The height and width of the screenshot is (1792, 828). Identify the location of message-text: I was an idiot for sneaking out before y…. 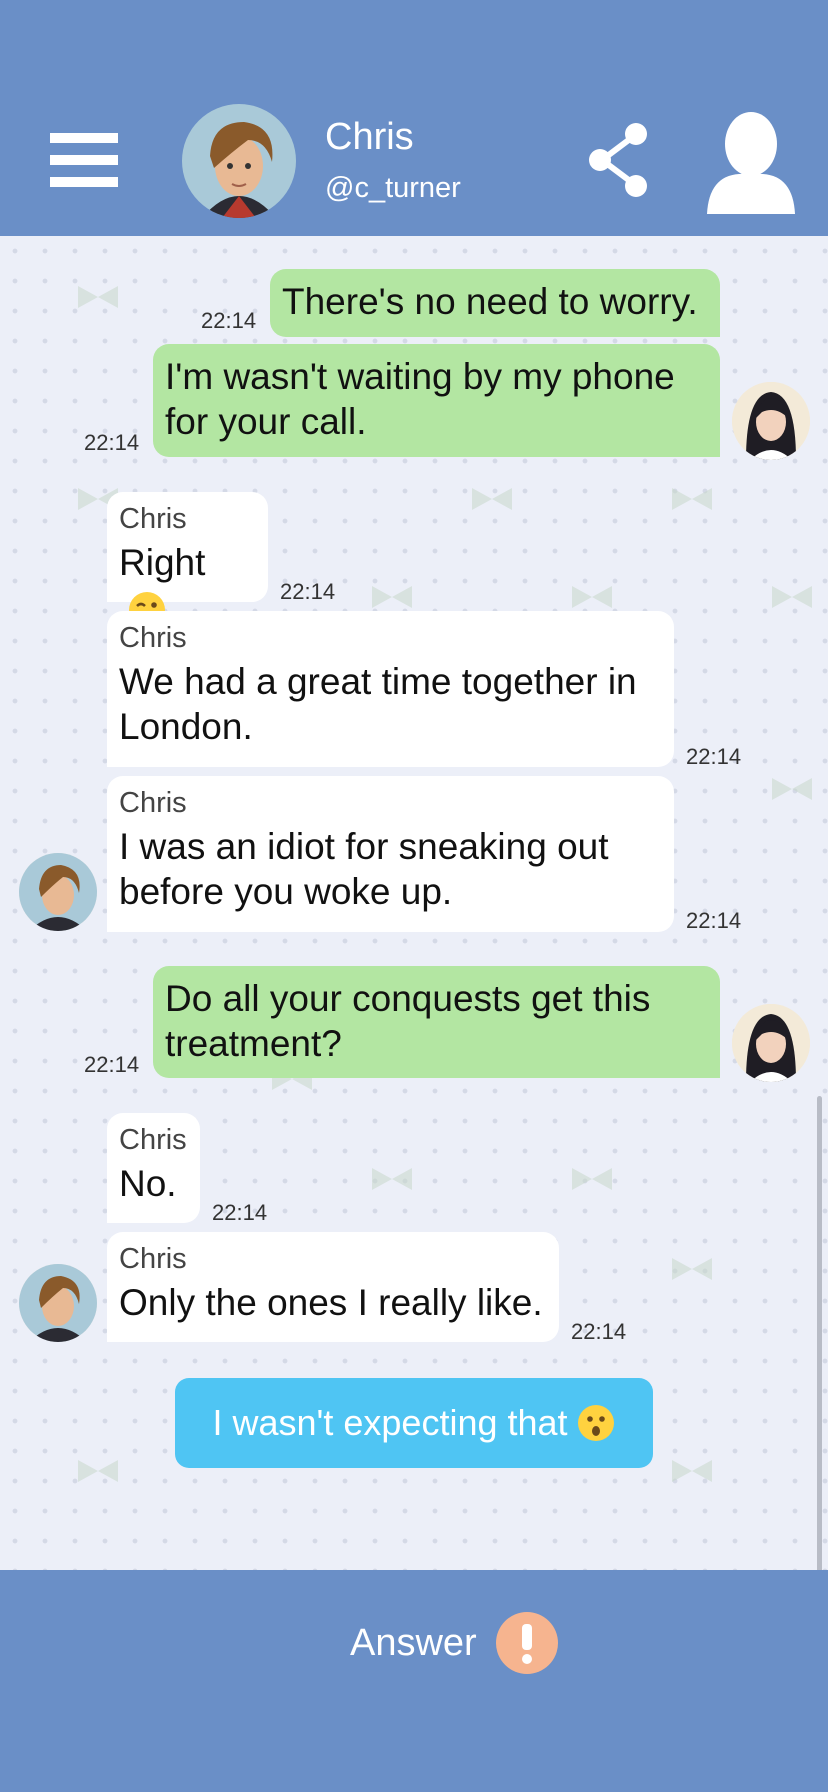
(364, 869).